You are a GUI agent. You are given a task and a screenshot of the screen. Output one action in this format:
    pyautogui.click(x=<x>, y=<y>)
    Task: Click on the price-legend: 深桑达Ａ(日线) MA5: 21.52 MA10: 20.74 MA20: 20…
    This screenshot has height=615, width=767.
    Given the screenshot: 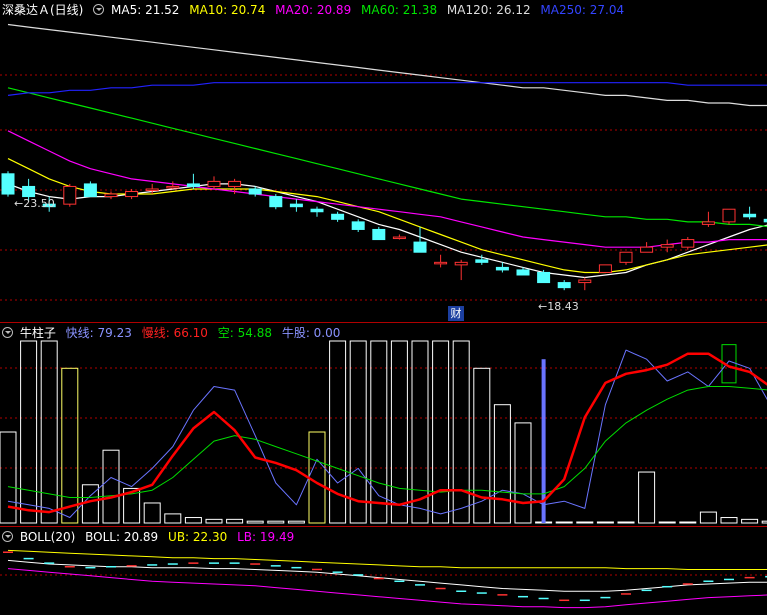 What is the action you would take?
    pyautogui.click(x=316, y=10)
    